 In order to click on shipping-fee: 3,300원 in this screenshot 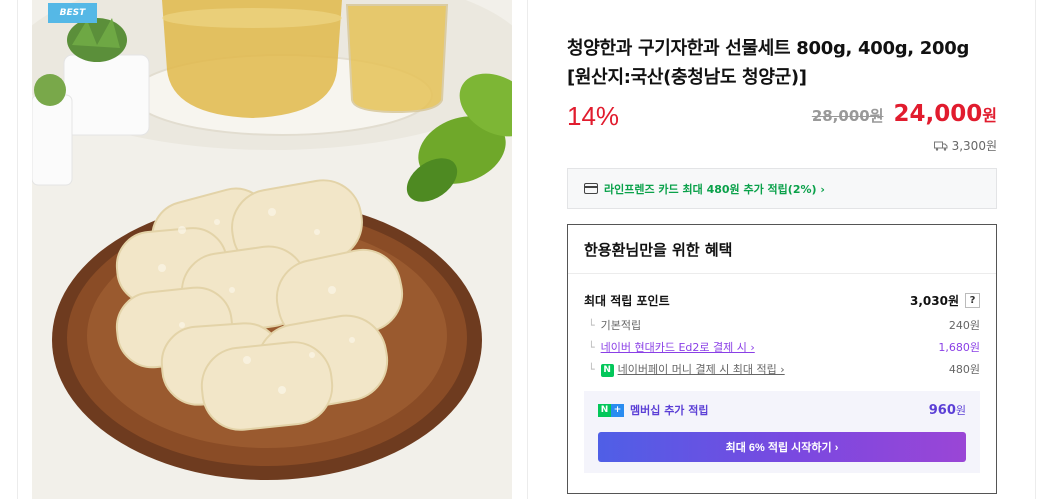, I will do `click(965, 145)`.